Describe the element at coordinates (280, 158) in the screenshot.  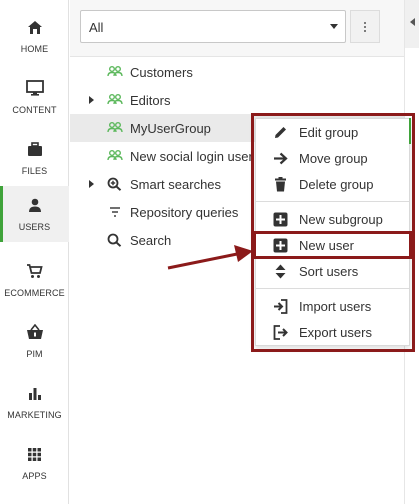
I see `arrow-right-icon` at that location.